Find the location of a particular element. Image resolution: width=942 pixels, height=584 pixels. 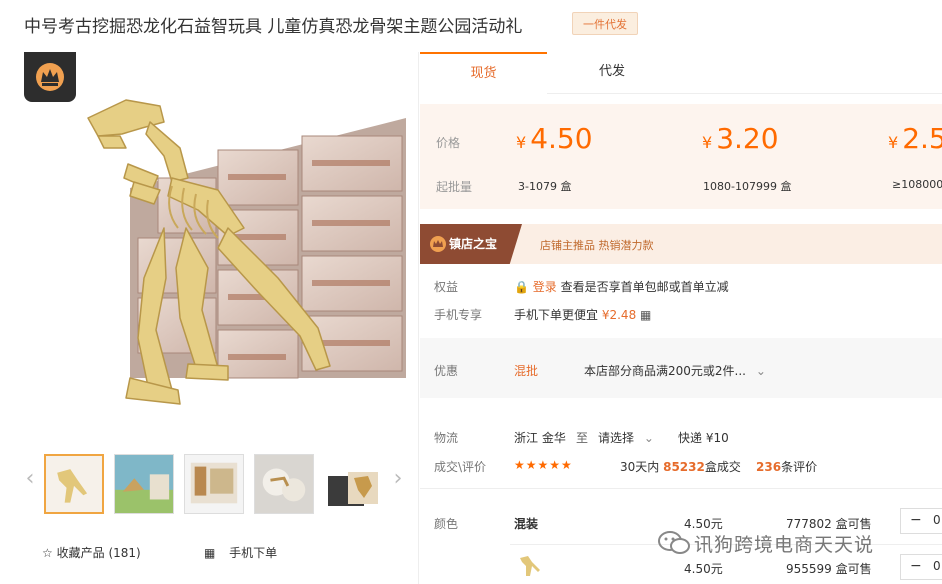

divider is located at coordinates (681, 488).